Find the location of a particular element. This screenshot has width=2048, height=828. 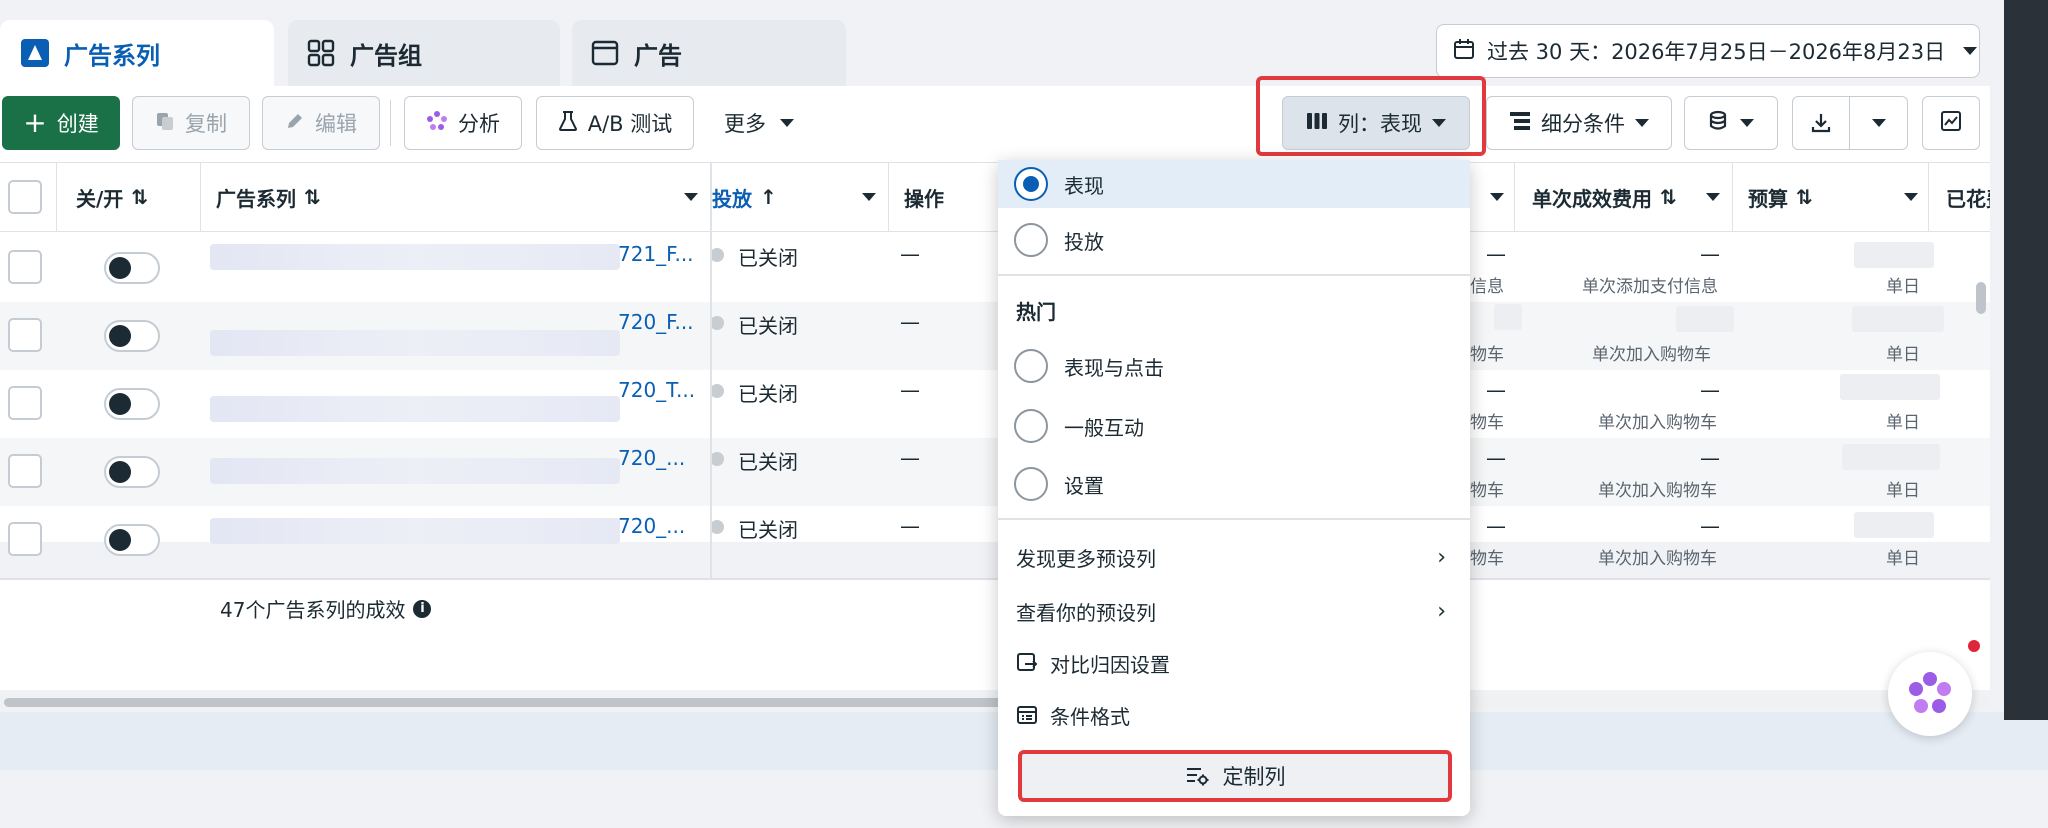

header-budget: 预算 ⇅ is located at coordinates (1780, 197).